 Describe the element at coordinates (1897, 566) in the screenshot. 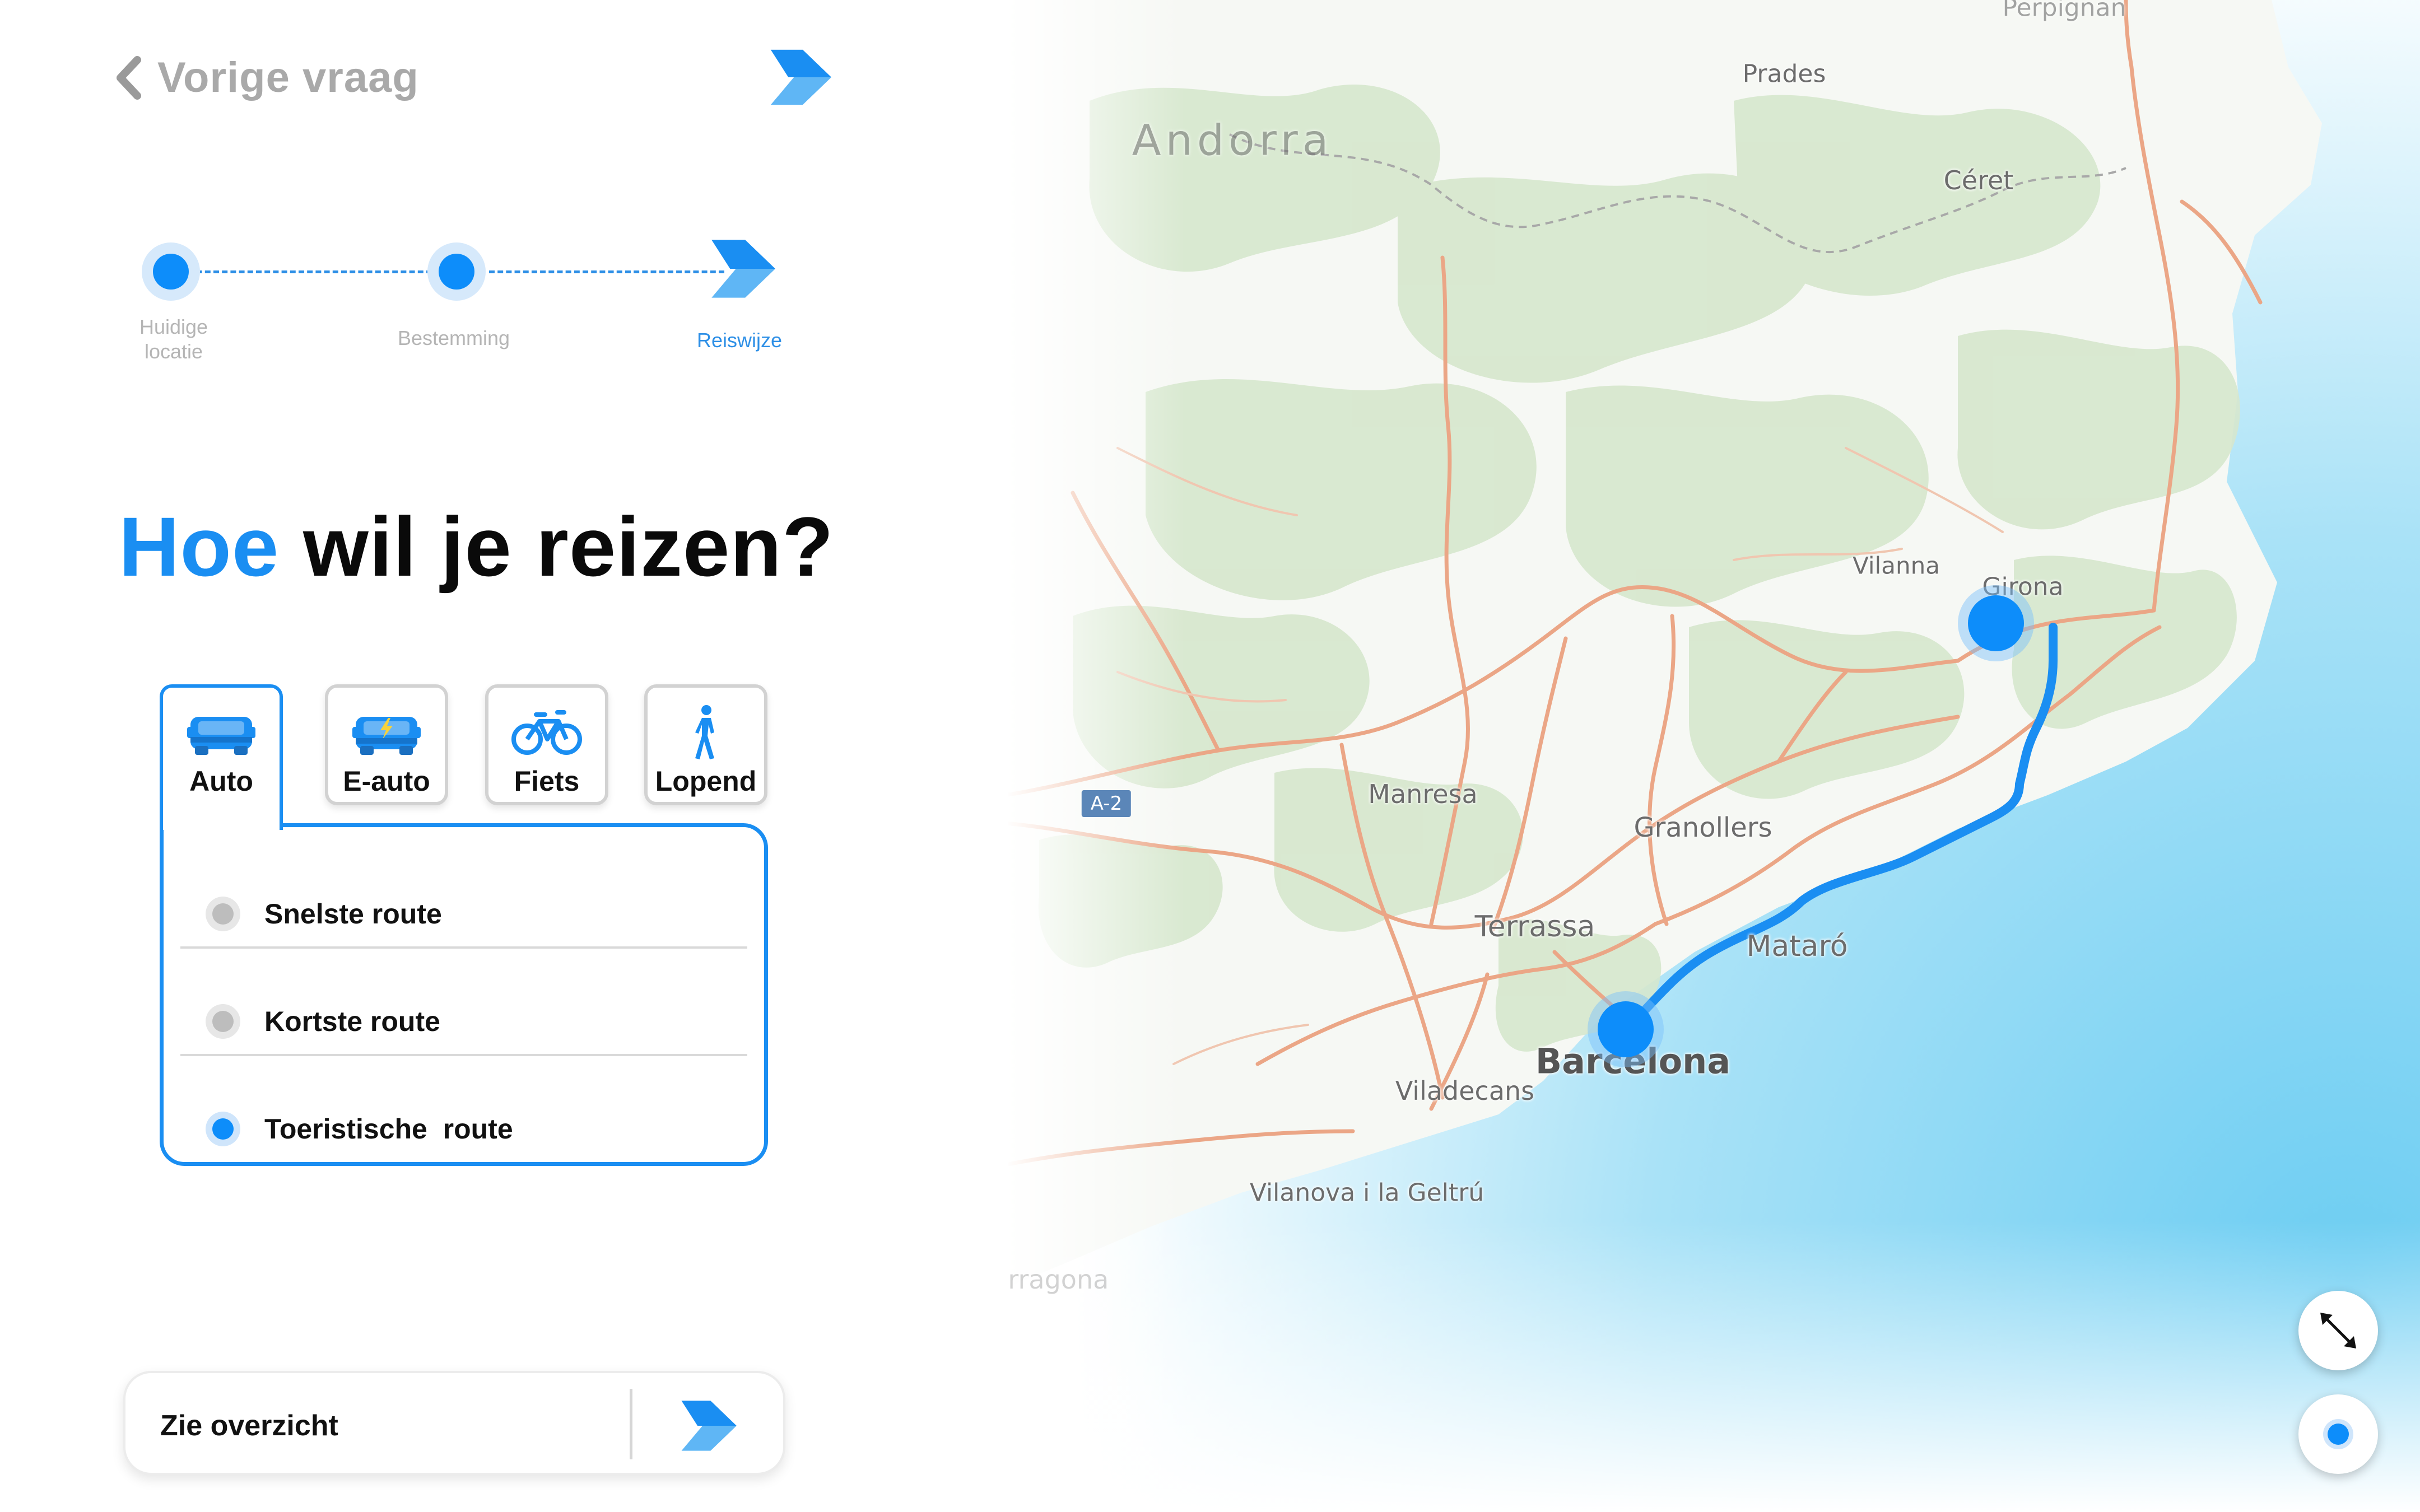

I see `map-label-vilanna: Vilanna` at that location.